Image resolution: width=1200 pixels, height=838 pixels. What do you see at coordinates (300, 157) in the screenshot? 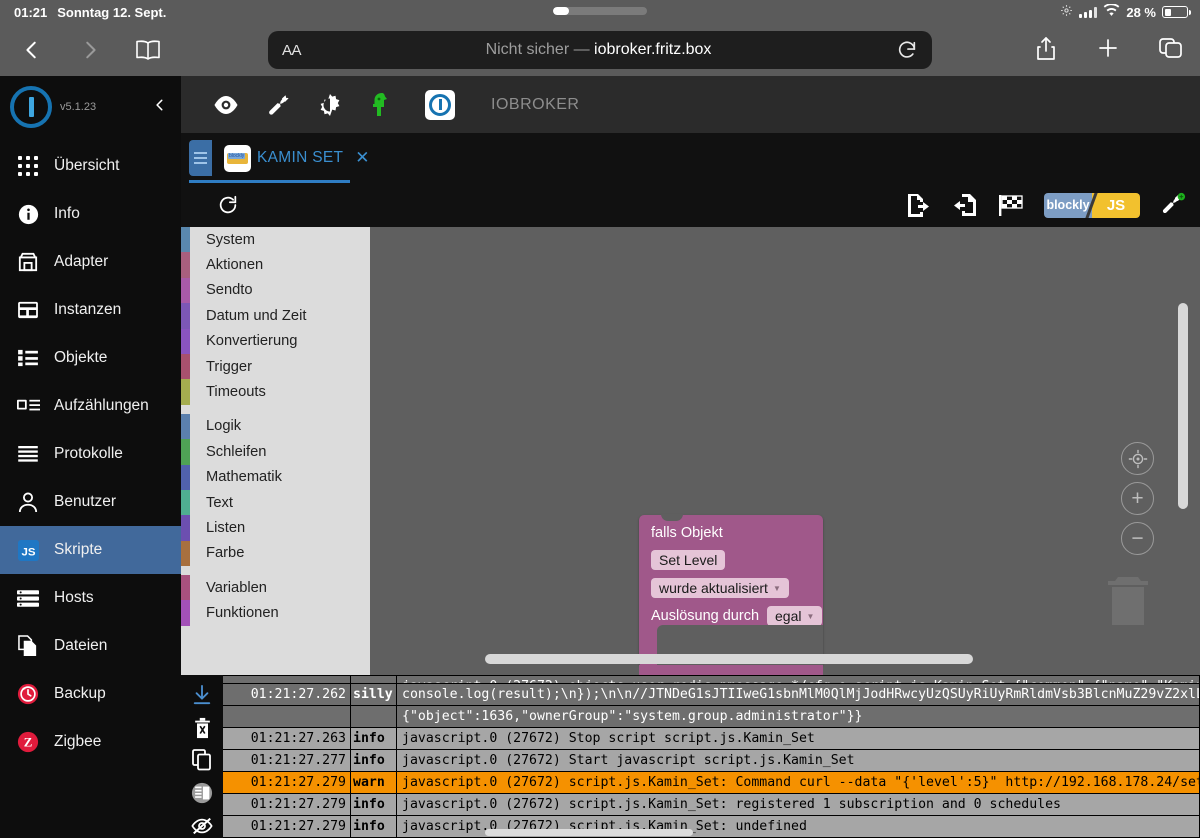
I see `tab-label: KAMIN SET` at bounding box center [300, 157].